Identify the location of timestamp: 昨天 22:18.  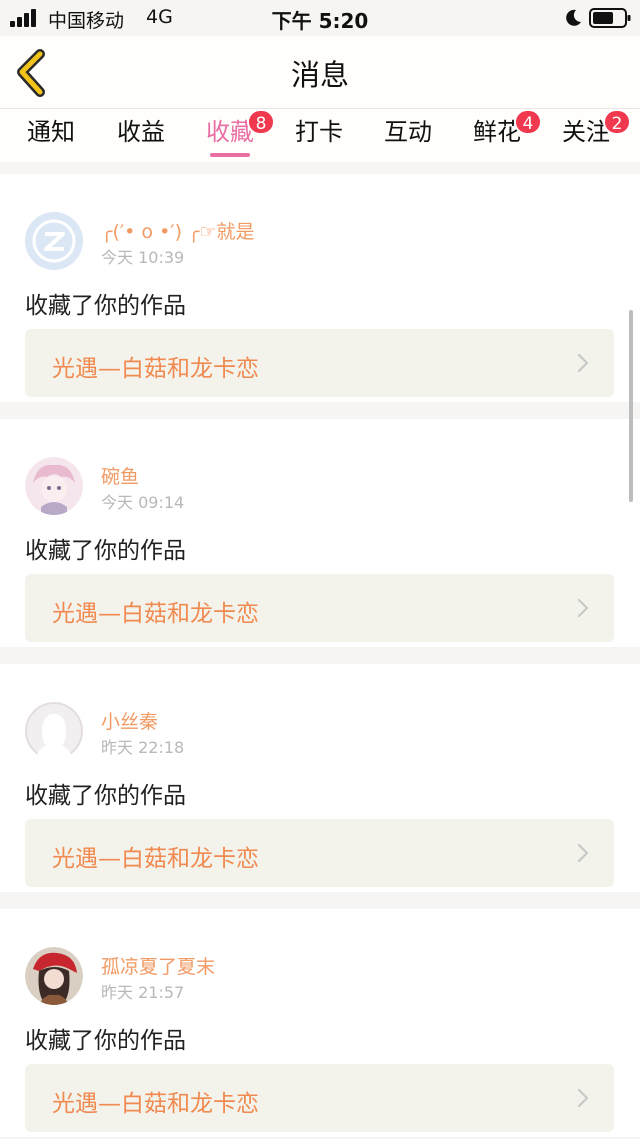
(143, 747).